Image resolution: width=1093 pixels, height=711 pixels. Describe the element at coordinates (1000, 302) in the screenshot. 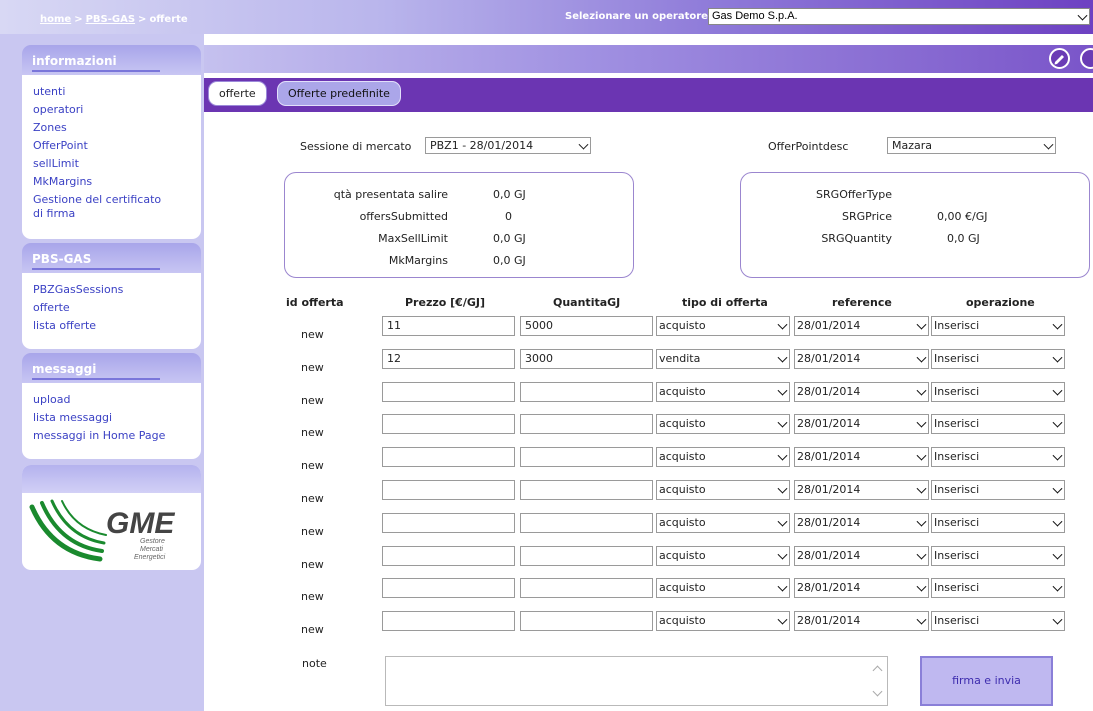

I see `column-header-operation: operazione` at that location.